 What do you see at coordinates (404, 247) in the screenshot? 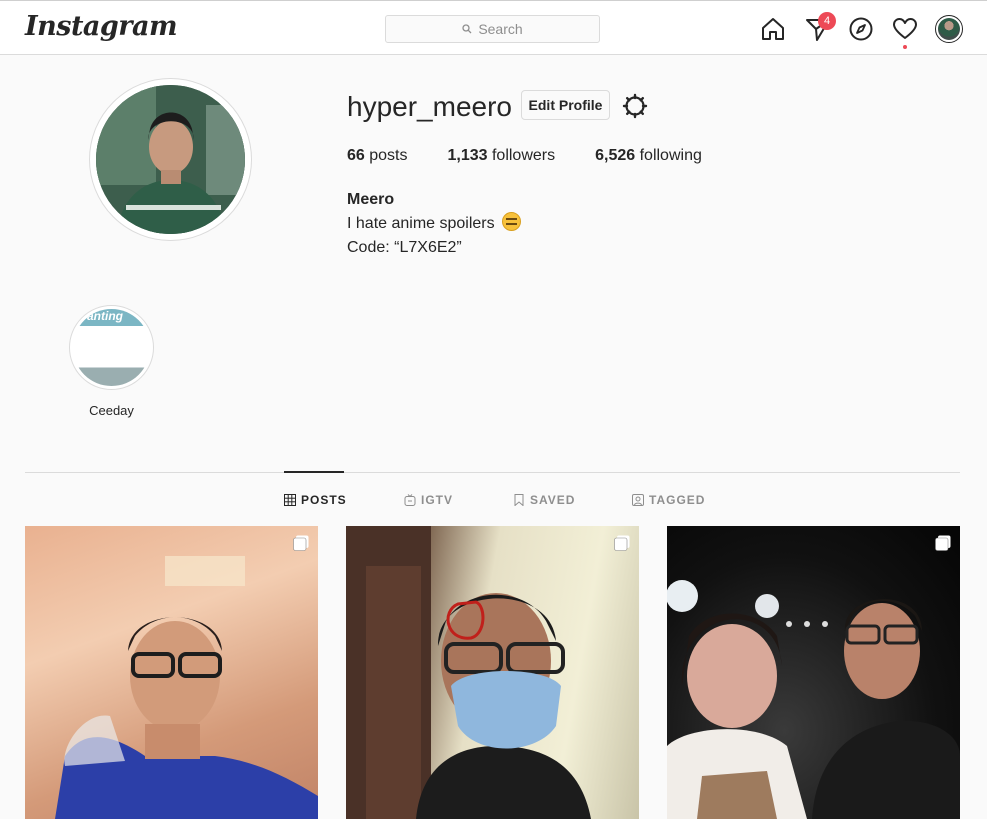
I see `bio-line-2: Code: “L7X6E2”` at bounding box center [404, 247].